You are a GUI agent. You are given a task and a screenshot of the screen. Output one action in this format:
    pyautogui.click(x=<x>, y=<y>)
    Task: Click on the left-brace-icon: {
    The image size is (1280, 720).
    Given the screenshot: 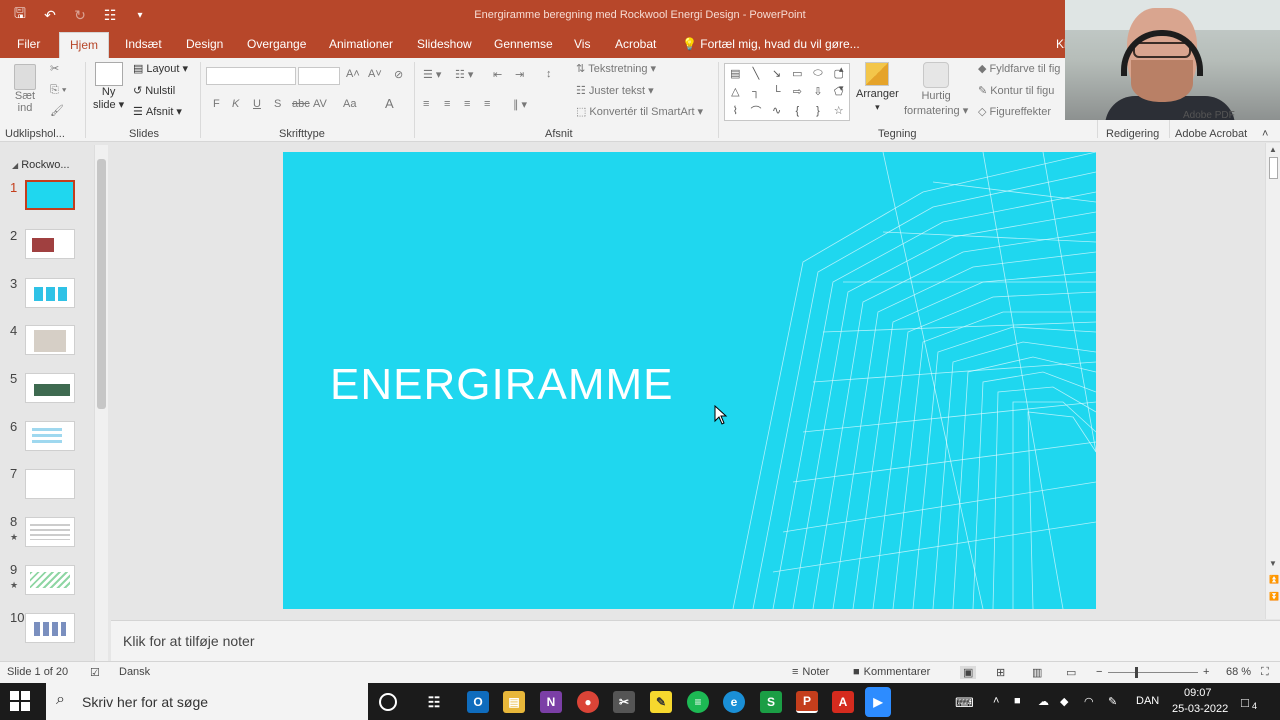 What is the action you would take?
    pyautogui.click(x=797, y=110)
    